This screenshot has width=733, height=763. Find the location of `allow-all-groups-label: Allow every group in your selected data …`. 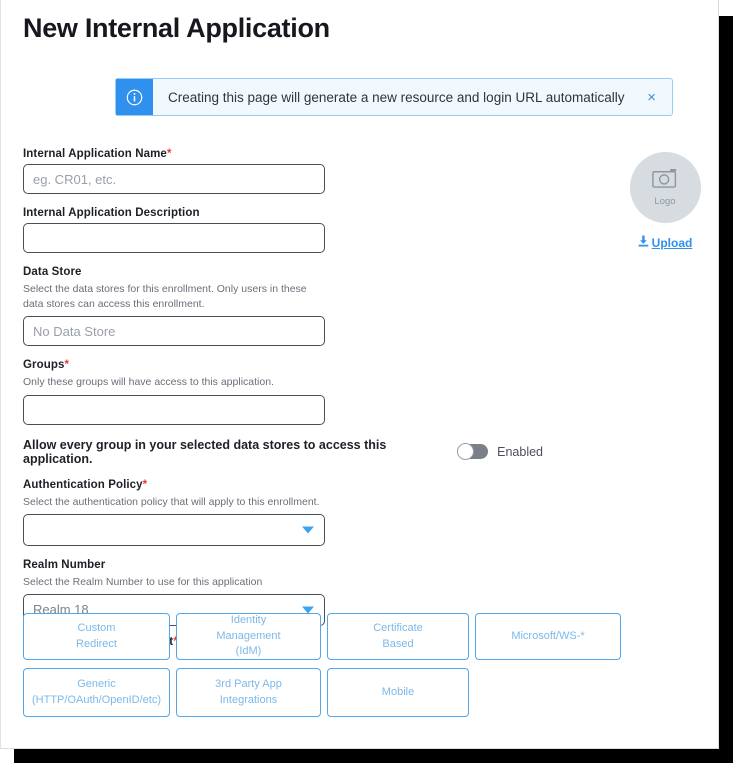

allow-all-groups-label: Allow every group in your selected data … is located at coordinates (205, 451).